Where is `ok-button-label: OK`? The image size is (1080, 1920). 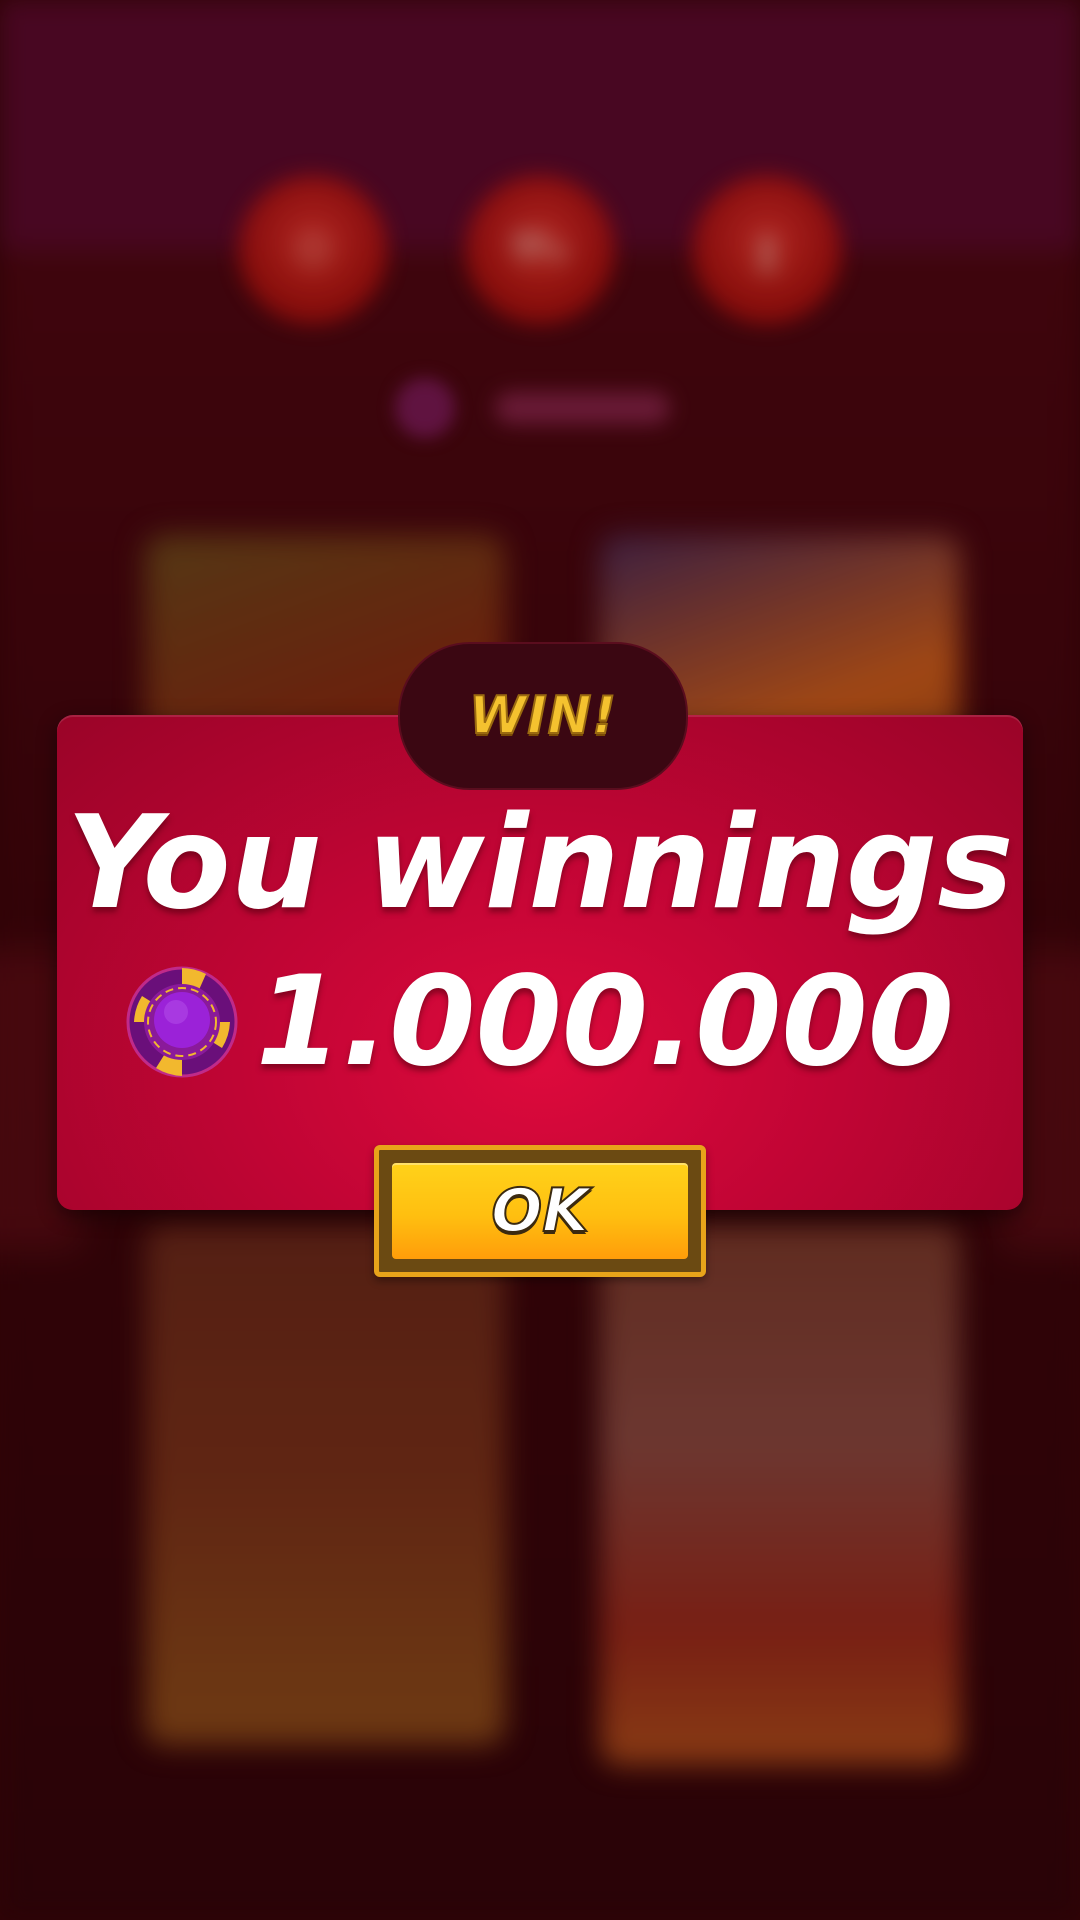
ok-button-label: OK is located at coordinates (539, 1211).